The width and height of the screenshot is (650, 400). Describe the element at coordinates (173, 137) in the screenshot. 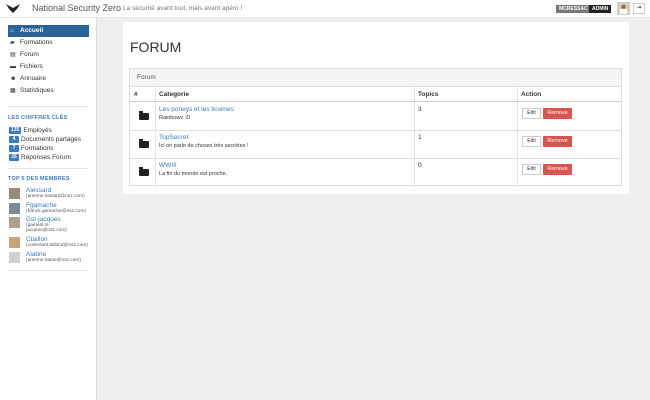

I see `category-link: TopSecret` at that location.